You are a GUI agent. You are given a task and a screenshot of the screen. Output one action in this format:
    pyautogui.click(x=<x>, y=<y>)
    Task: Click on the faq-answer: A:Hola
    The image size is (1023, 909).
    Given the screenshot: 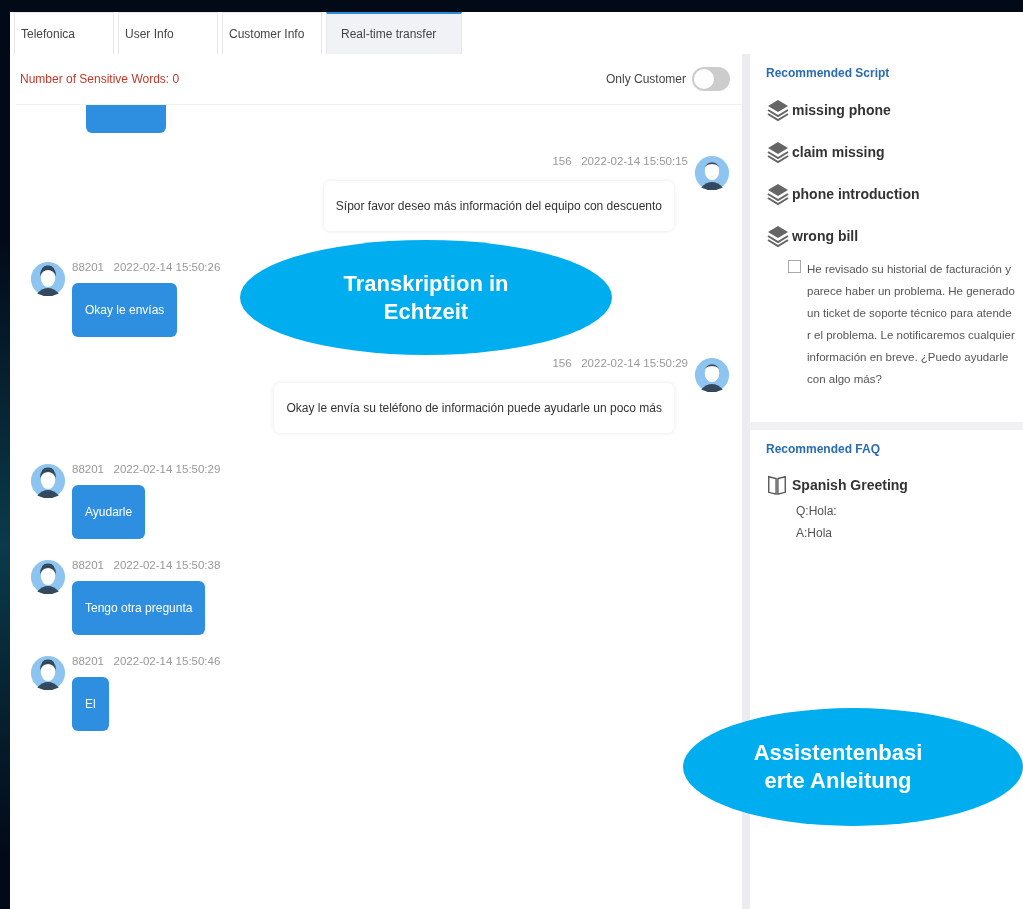 What is the action you would take?
    pyautogui.click(x=814, y=533)
    